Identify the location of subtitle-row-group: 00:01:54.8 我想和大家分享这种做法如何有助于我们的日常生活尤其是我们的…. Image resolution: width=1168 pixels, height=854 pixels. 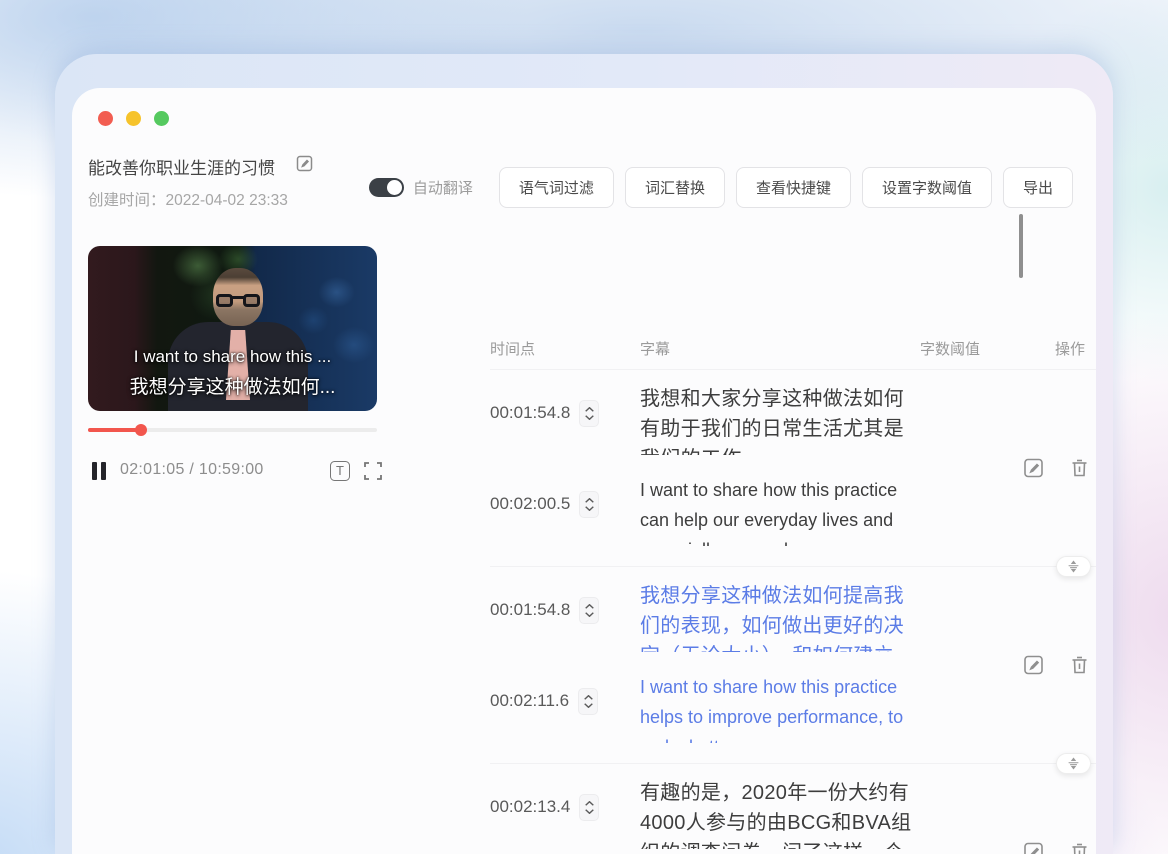
(793, 473).